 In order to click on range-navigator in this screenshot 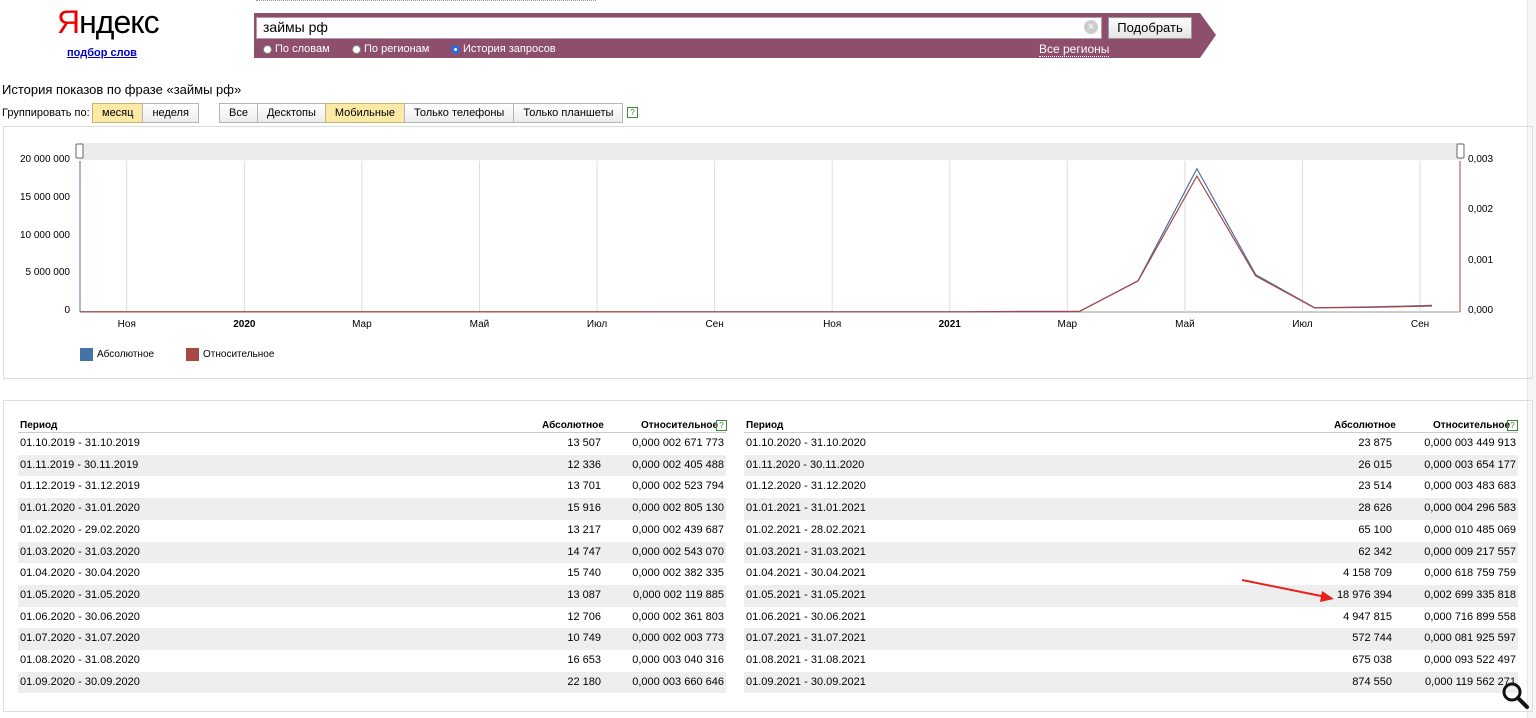, I will do `click(770, 151)`.